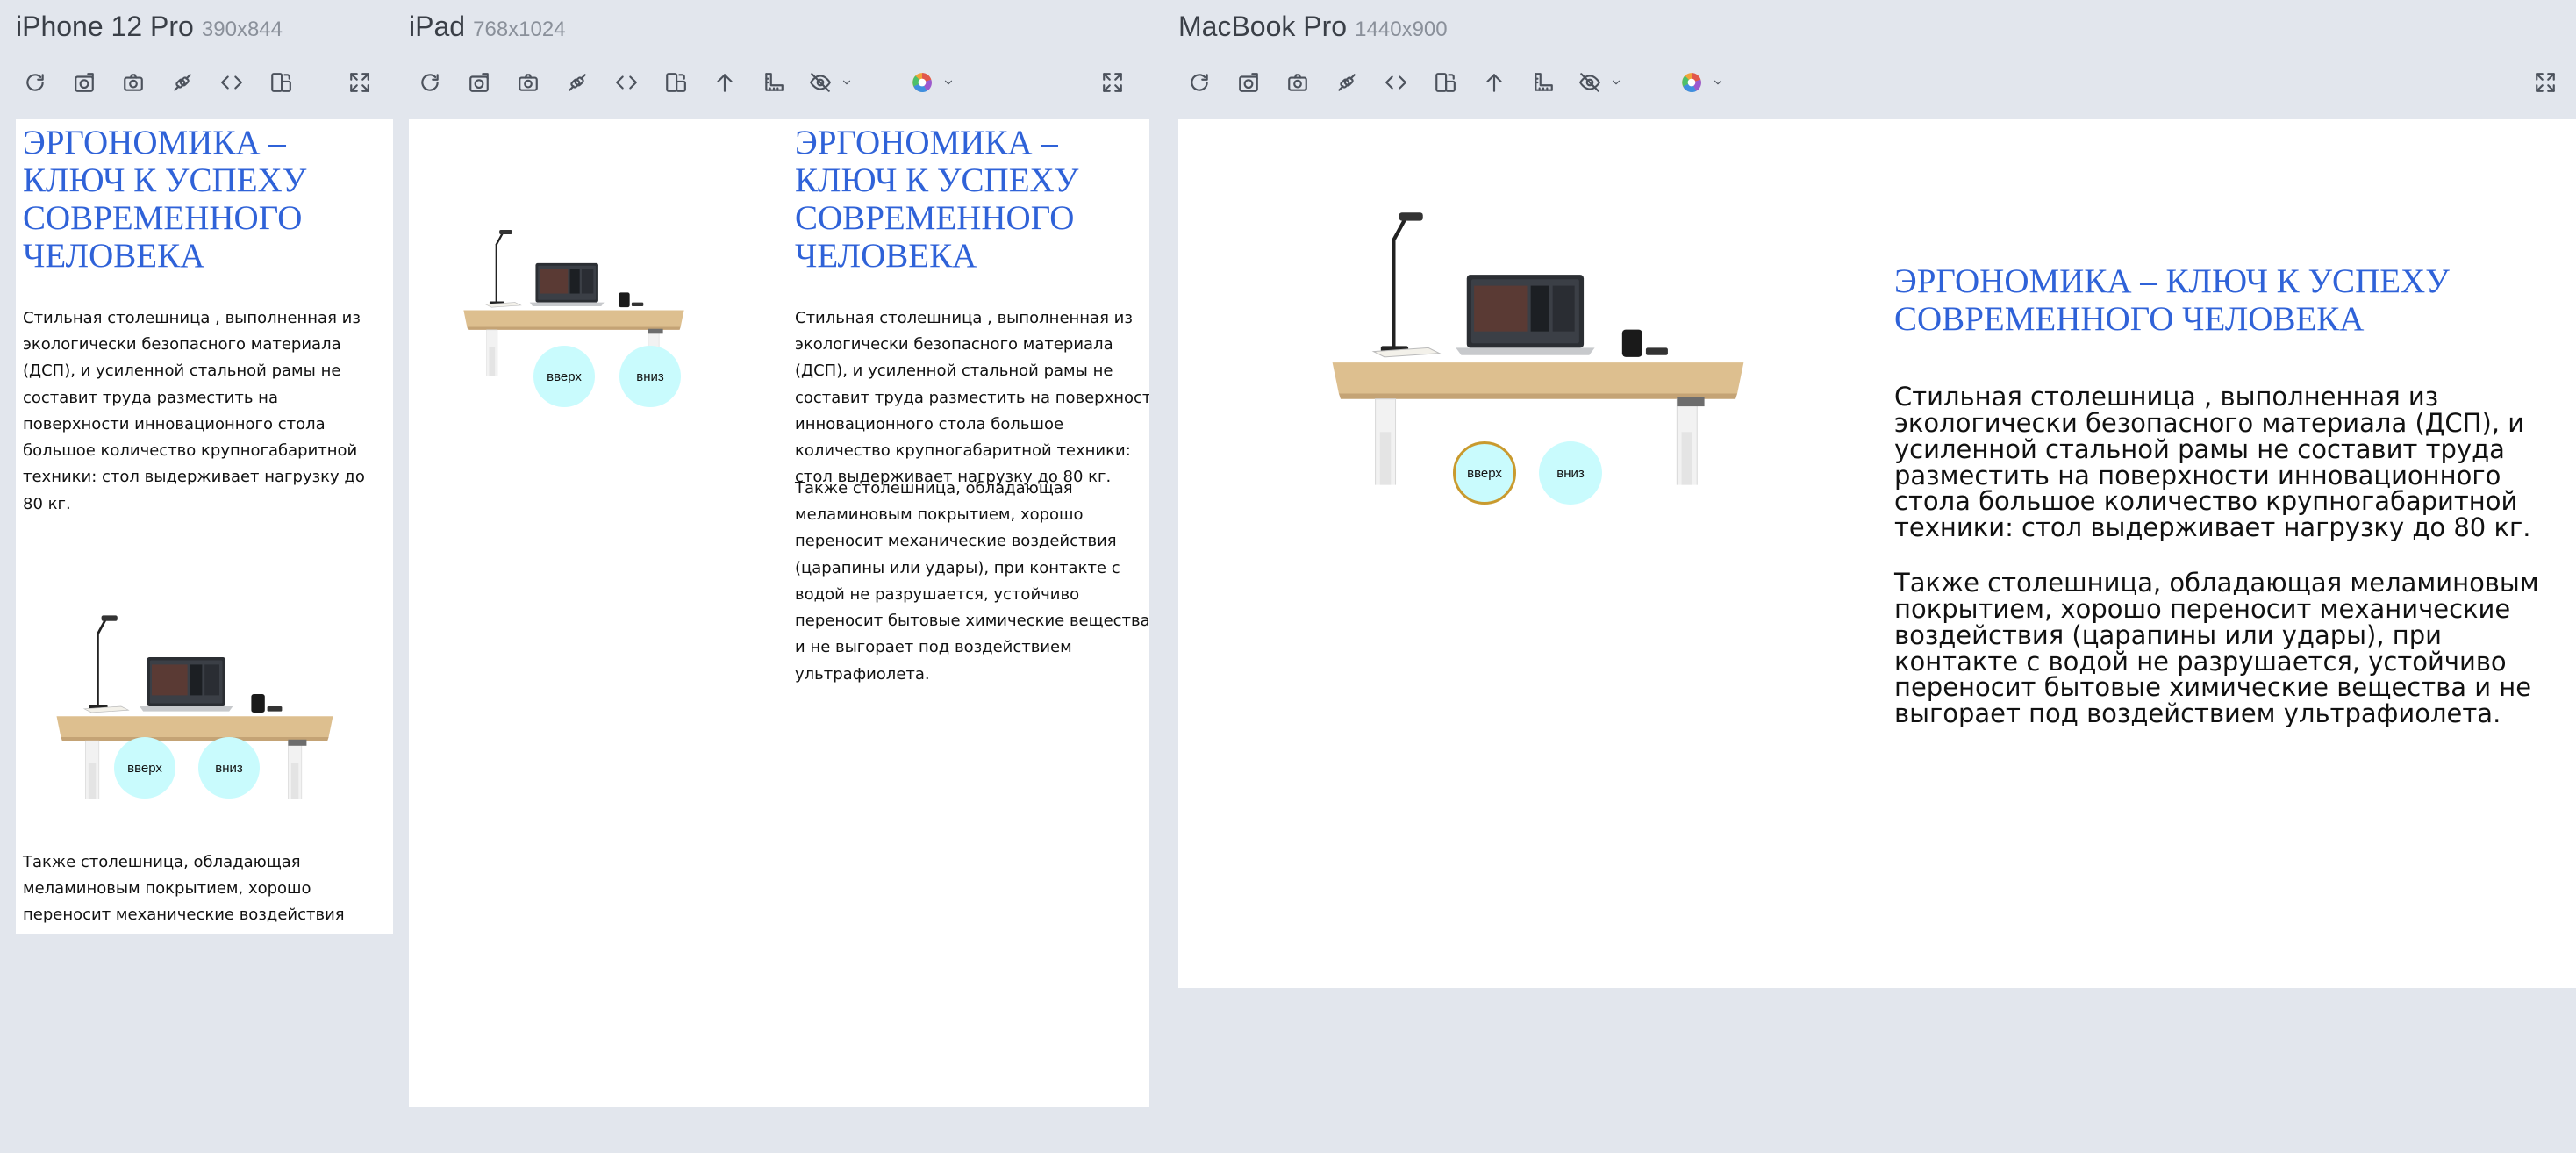 The width and height of the screenshot is (2576, 1153). I want to click on device-name: MacBook Pro, so click(1263, 26).